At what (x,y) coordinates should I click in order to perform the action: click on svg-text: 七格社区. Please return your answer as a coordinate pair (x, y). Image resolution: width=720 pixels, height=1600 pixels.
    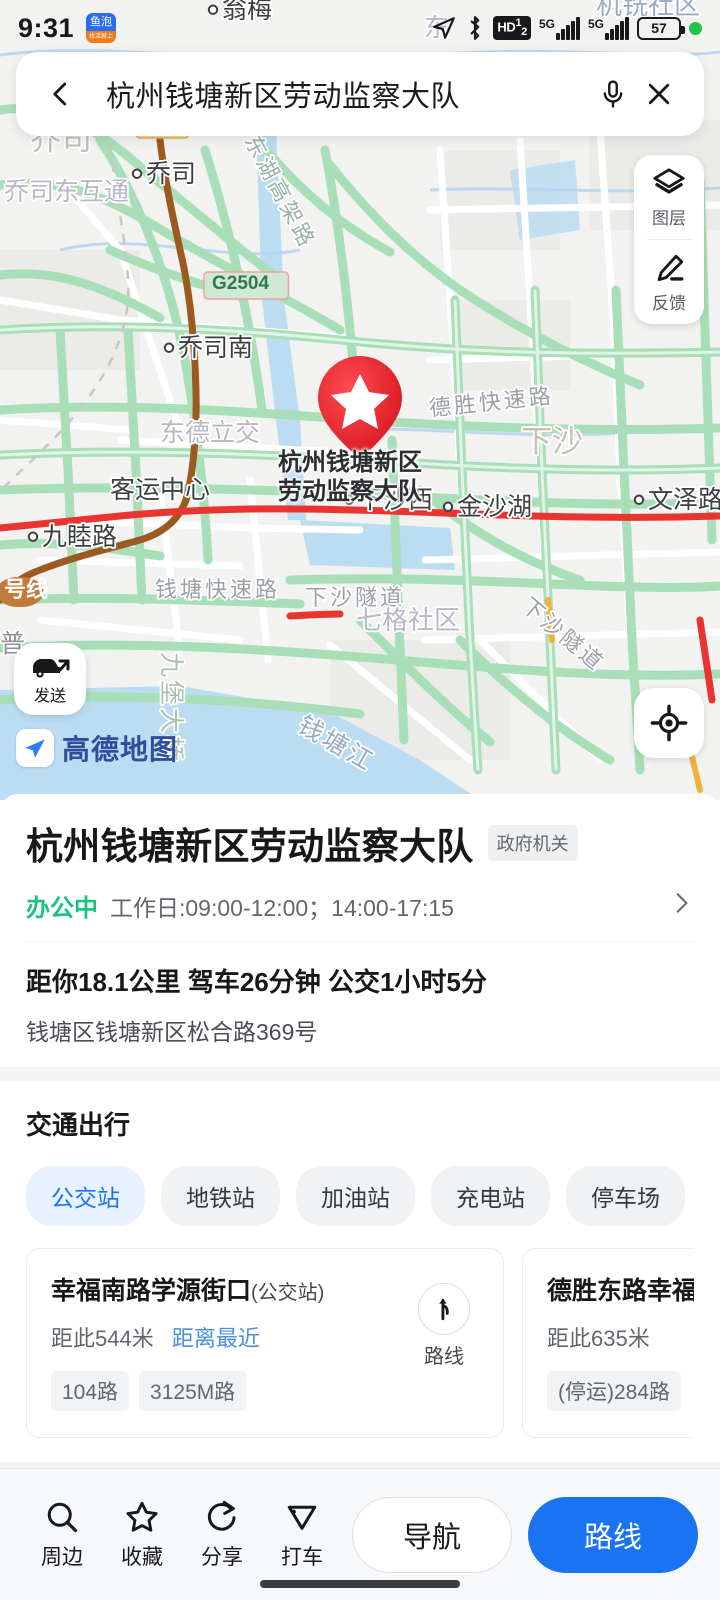
    Looking at the image, I should click on (408, 620).